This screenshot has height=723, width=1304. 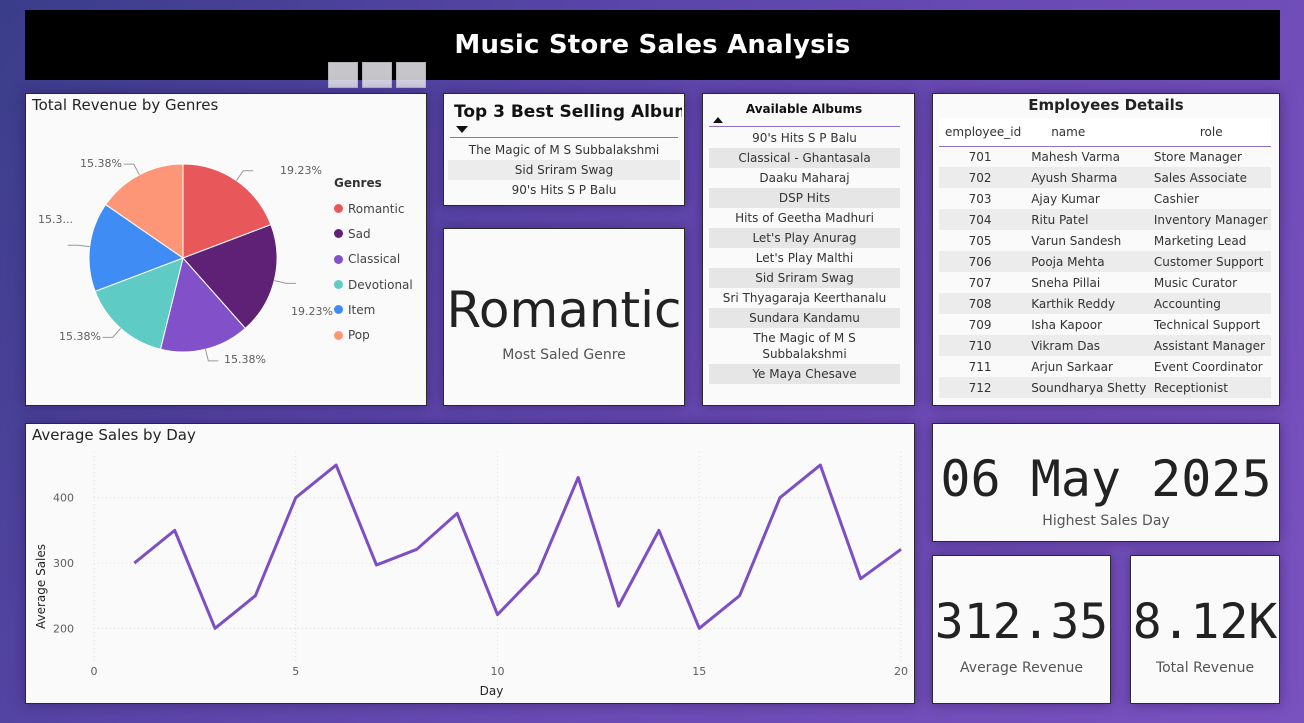 I want to click on copy-visual-button, so click(x=377, y=75).